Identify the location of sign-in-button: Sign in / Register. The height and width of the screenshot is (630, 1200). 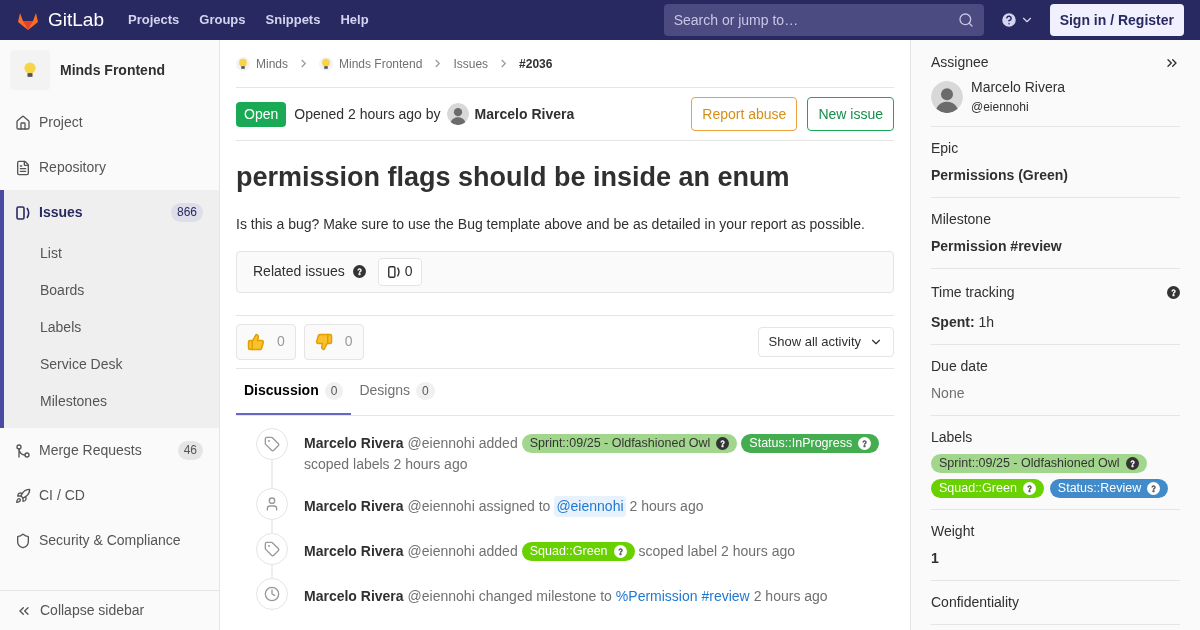
(1116, 20).